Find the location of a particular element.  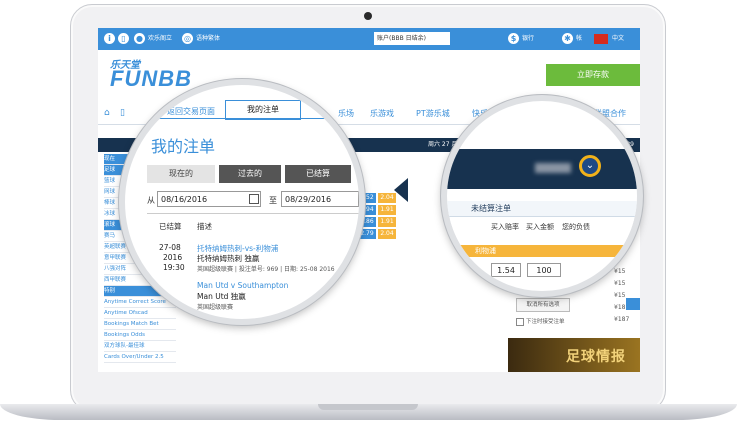

accept-checkbox is located at coordinates (520, 322).